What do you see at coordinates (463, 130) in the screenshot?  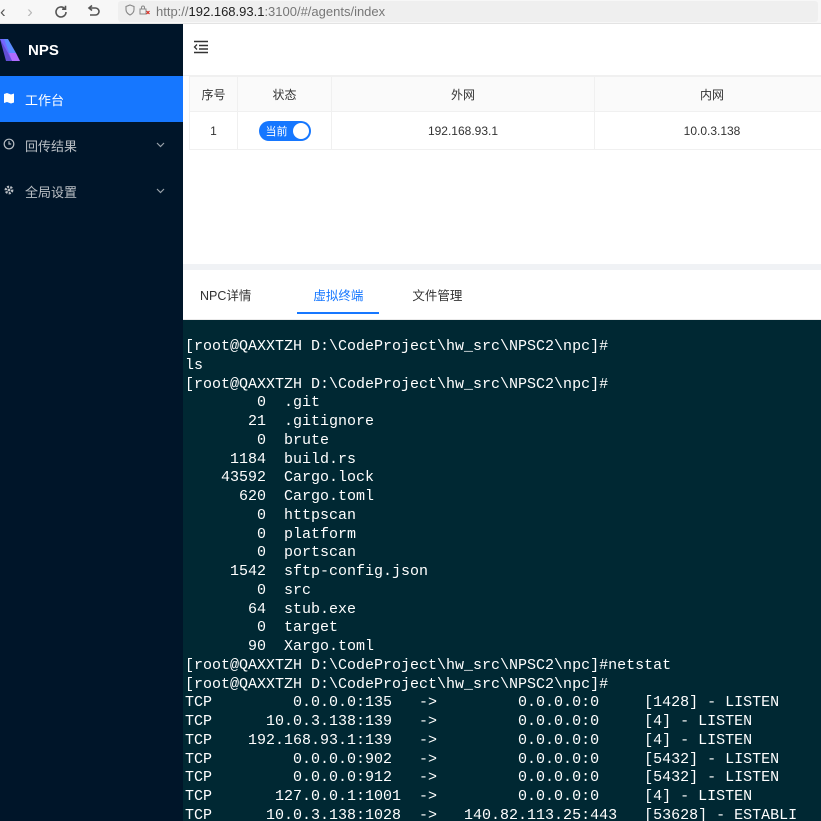 I see `row-external-ip: 192.168.93.1` at bounding box center [463, 130].